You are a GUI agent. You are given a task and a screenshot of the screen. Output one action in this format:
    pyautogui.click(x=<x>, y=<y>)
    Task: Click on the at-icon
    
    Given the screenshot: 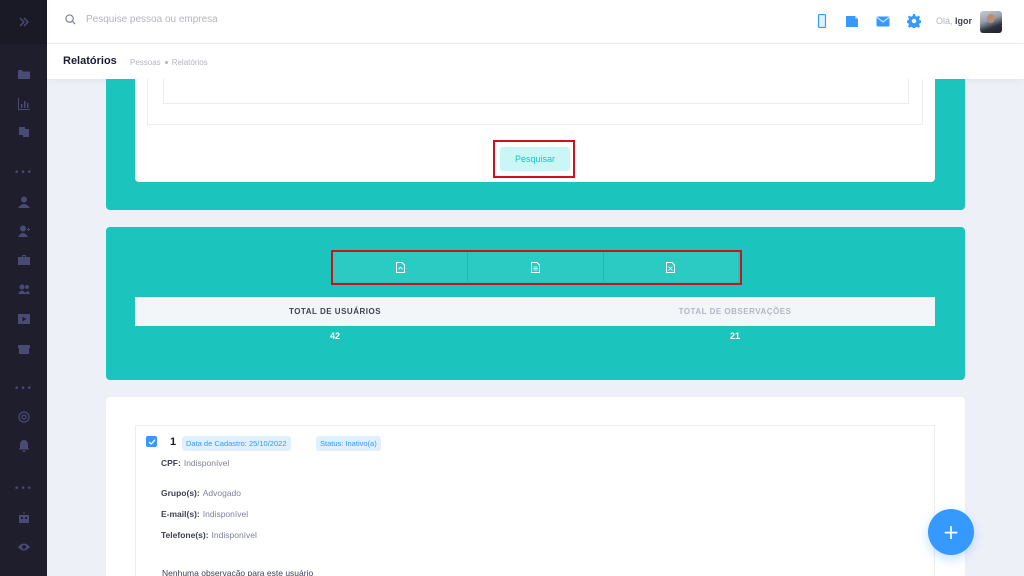 What is the action you would take?
    pyautogui.click(x=23, y=417)
    